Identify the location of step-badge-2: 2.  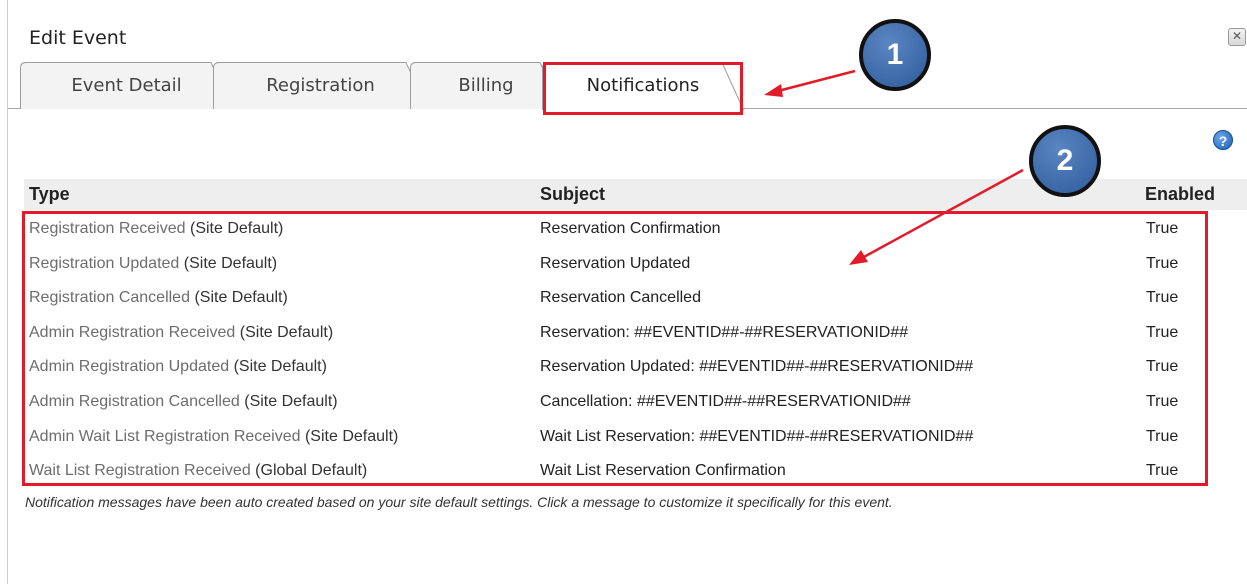
(1065, 161).